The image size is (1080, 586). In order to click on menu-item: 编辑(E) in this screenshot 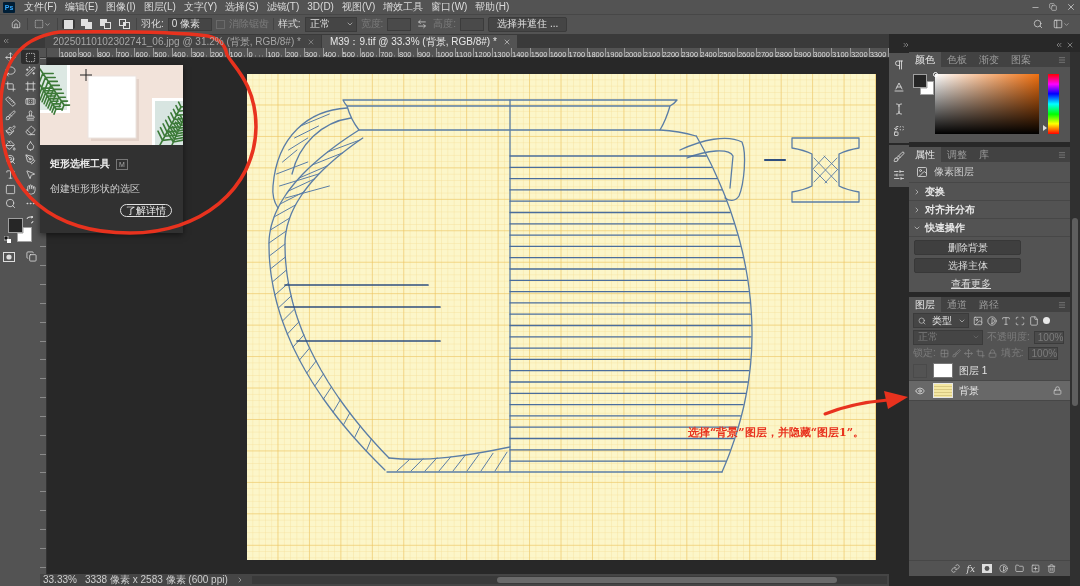, I will do `click(81, 7)`.